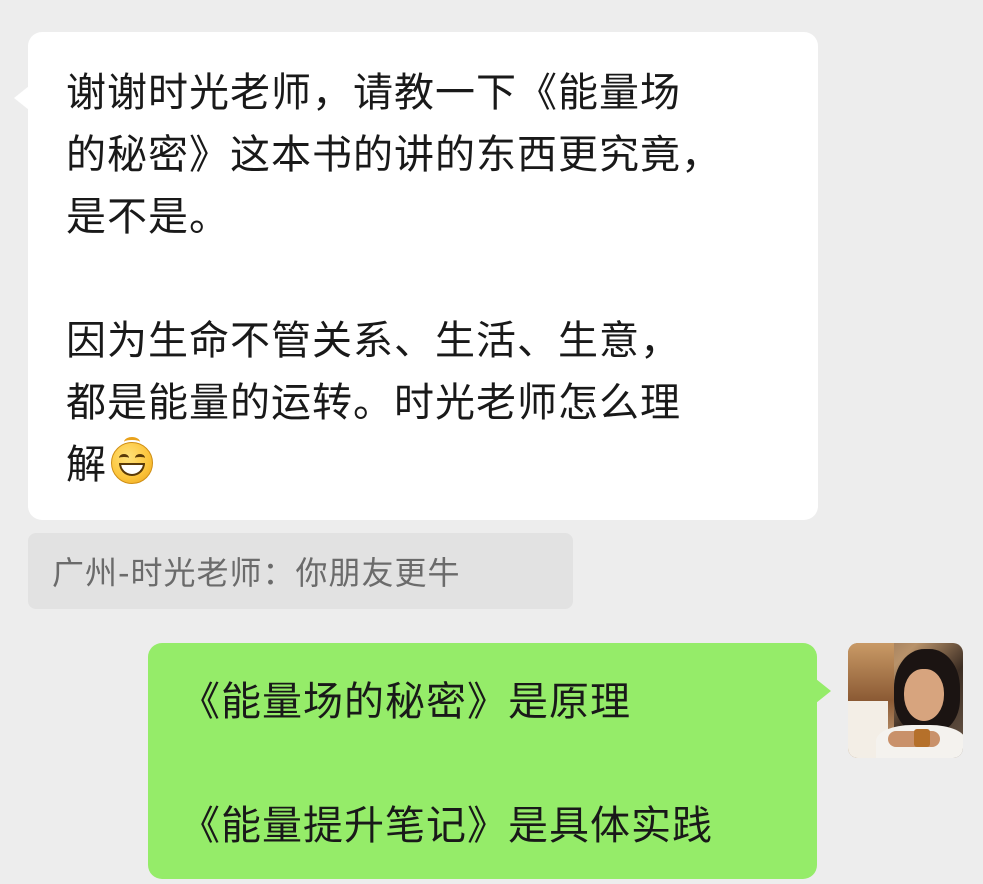 This screenshot has width=983, height=884. Describe the element at coordinates (373, 403) in the screenshot. I see `message-line: 都是能量的运转。时光老师怎么理` at that location.